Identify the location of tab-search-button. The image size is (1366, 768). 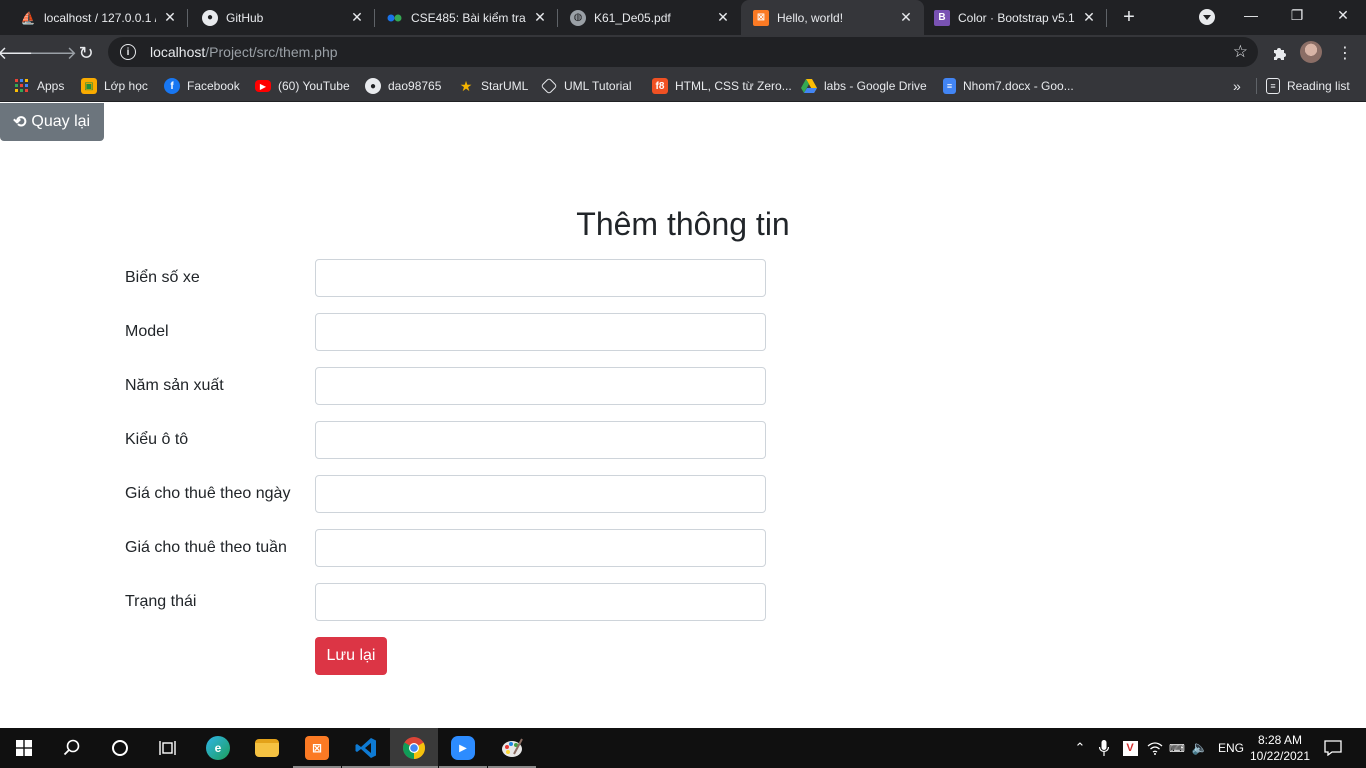
(1207, 17).